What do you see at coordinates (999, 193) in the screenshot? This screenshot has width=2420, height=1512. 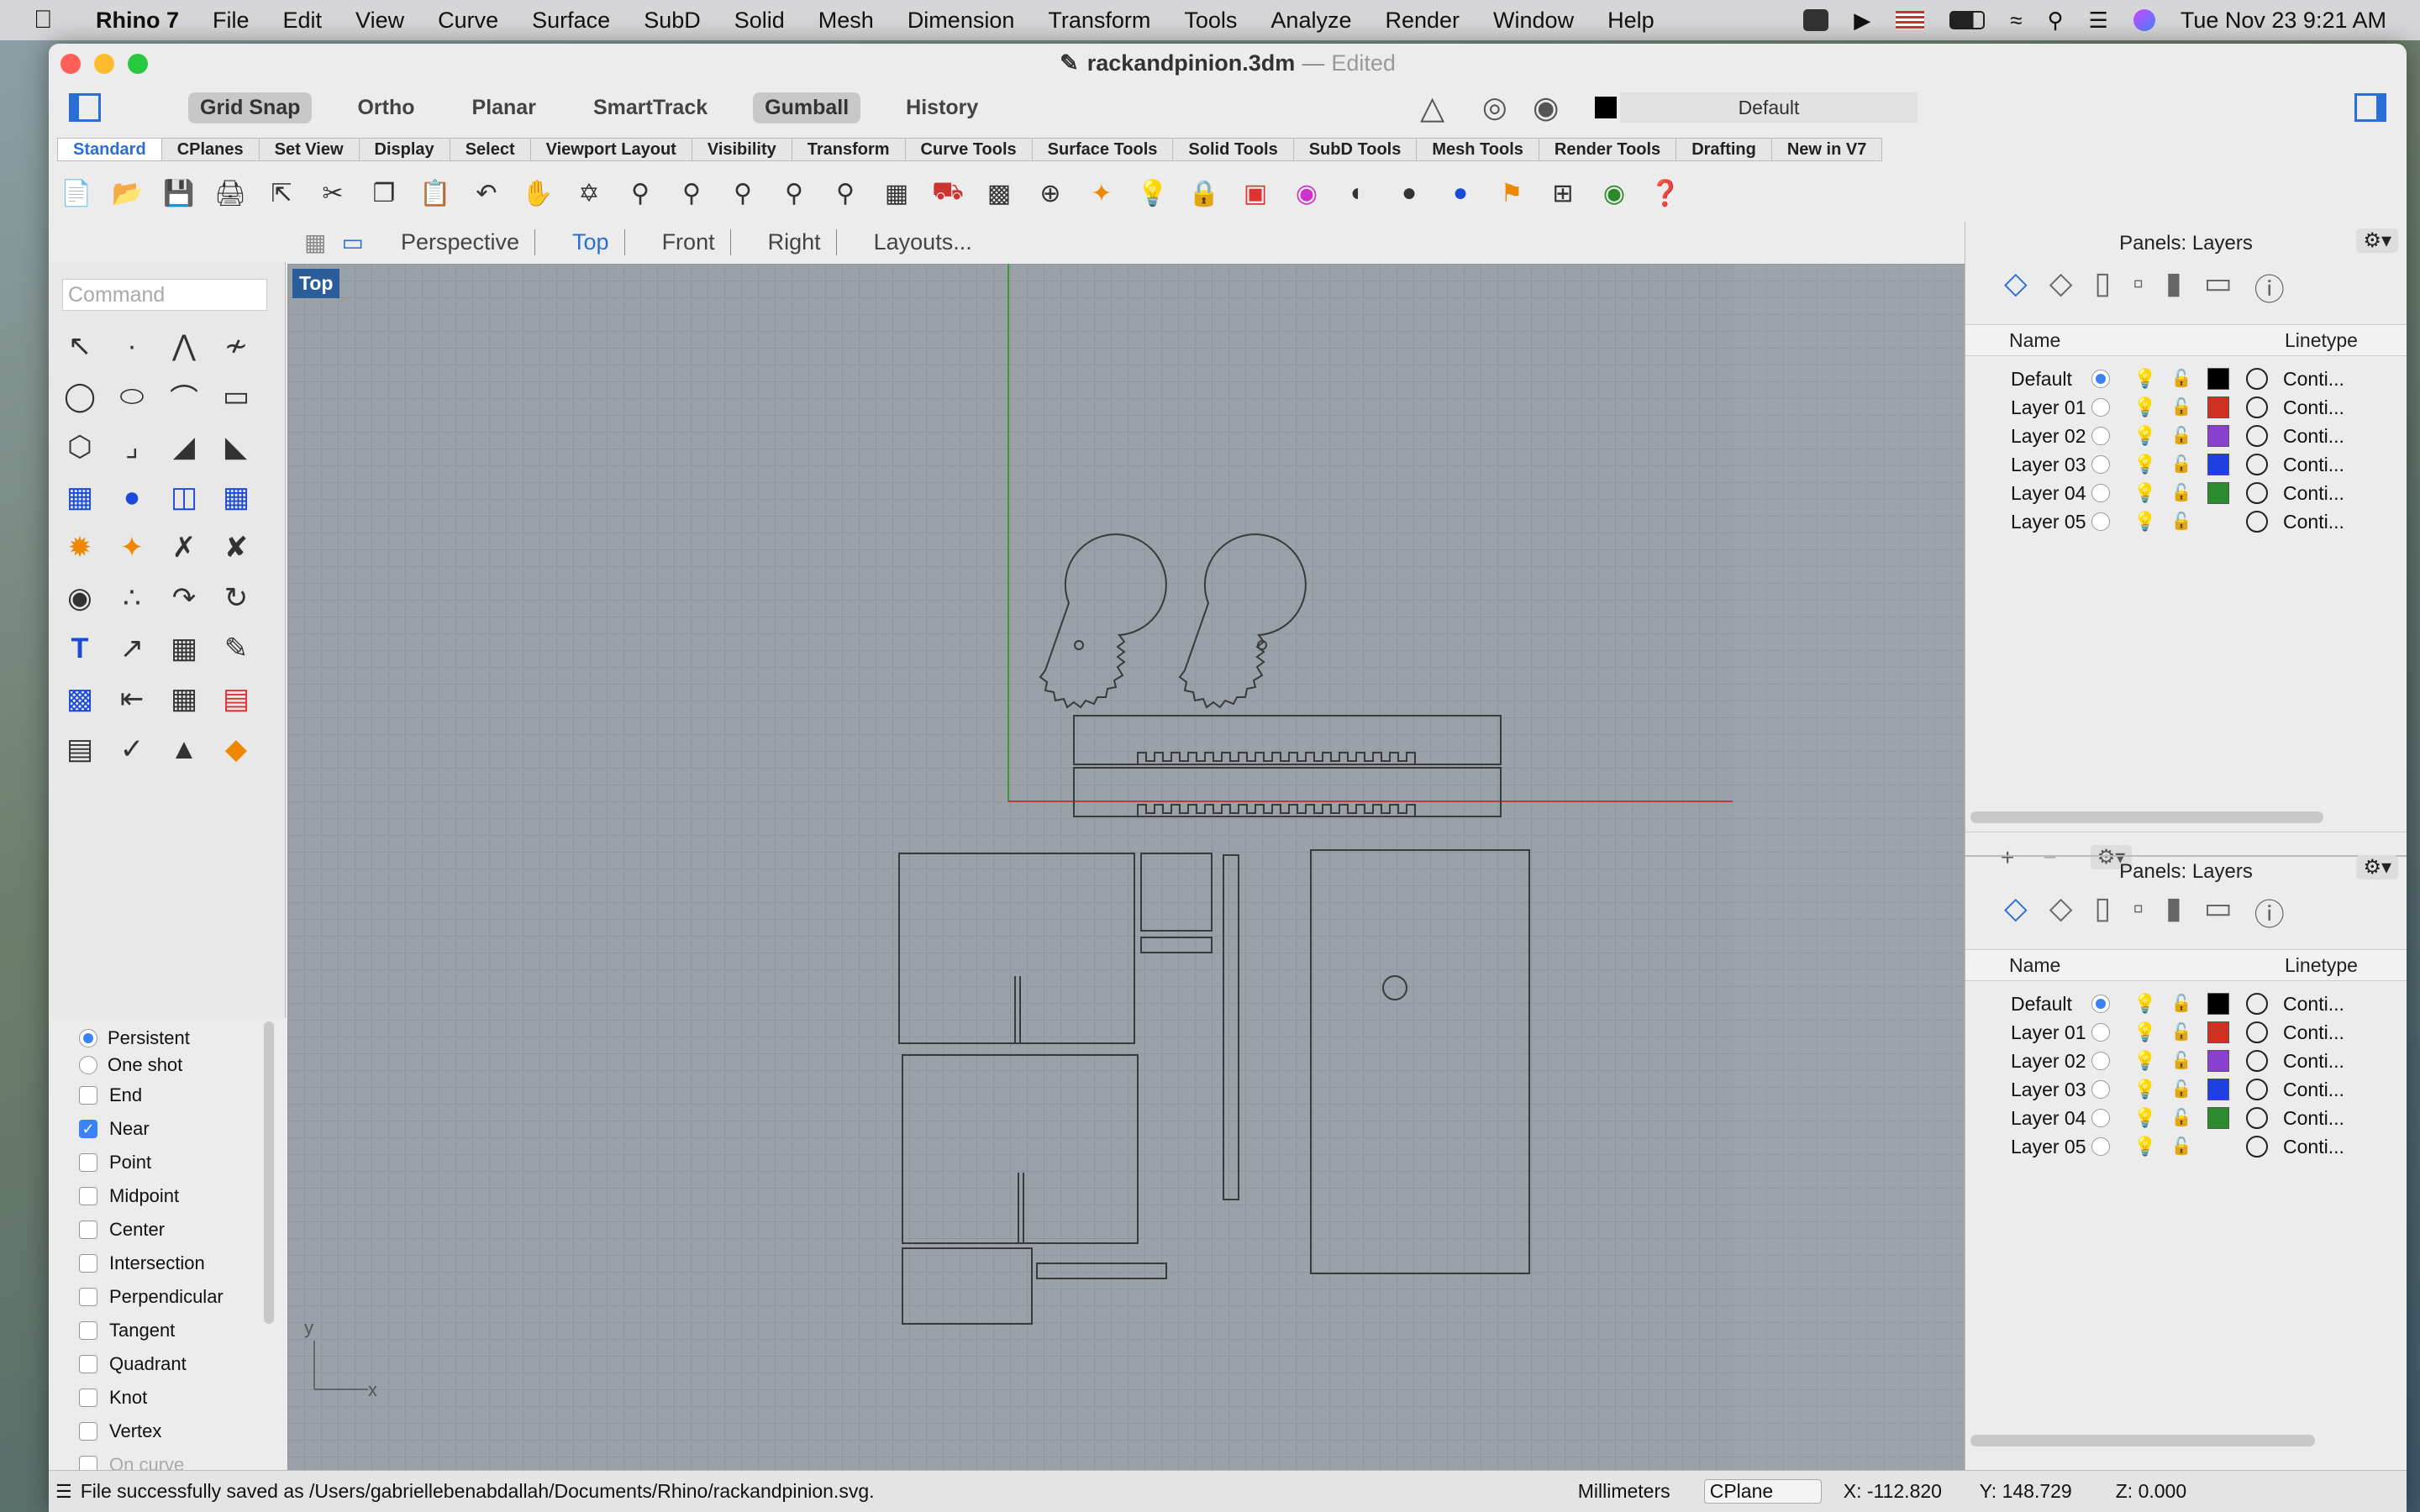 I see `cplane-icon: ▩` at bounding box center [999, 193].